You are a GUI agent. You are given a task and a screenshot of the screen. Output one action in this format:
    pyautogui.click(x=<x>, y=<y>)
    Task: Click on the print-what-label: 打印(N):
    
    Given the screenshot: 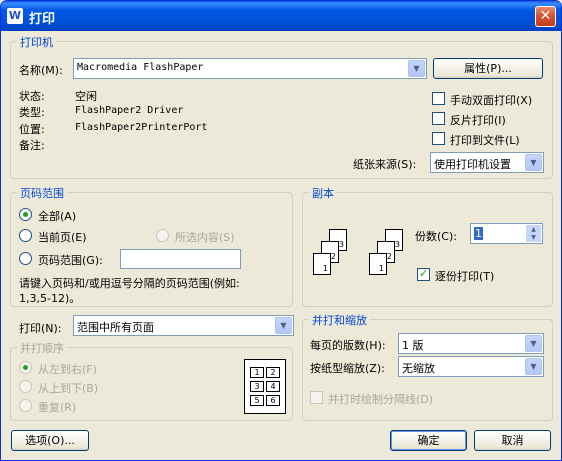 What is the action you would take?
    pyautogui.click(x=40, y=328)
    